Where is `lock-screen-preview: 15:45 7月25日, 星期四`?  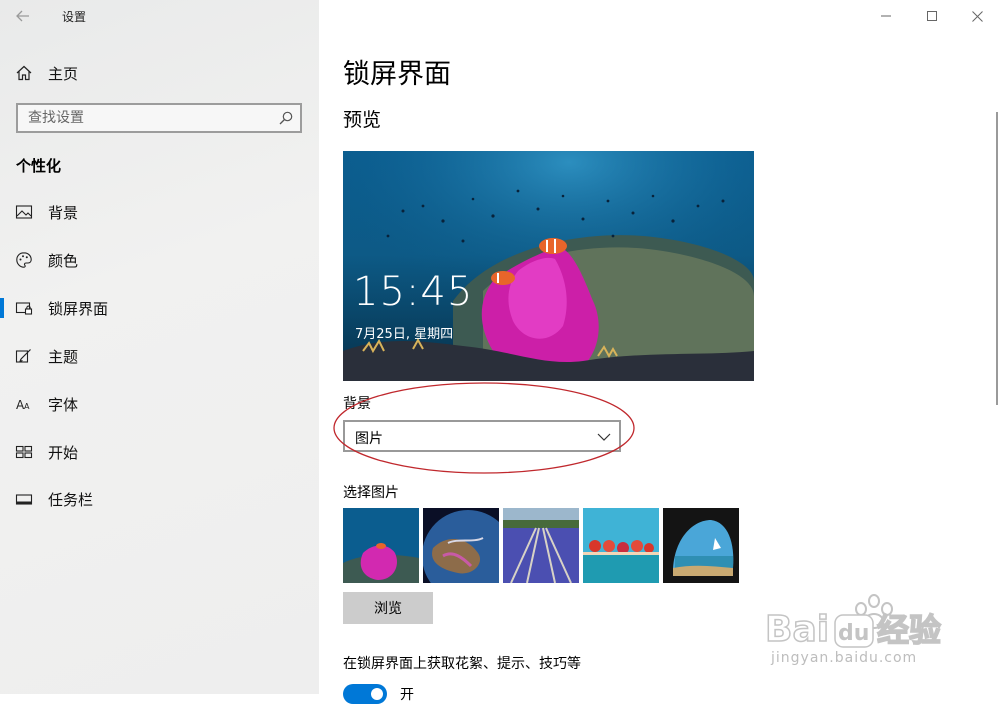 lock-screen-preview: 15:45 7月25日, 星期四 is located at coordinates (548, 266).